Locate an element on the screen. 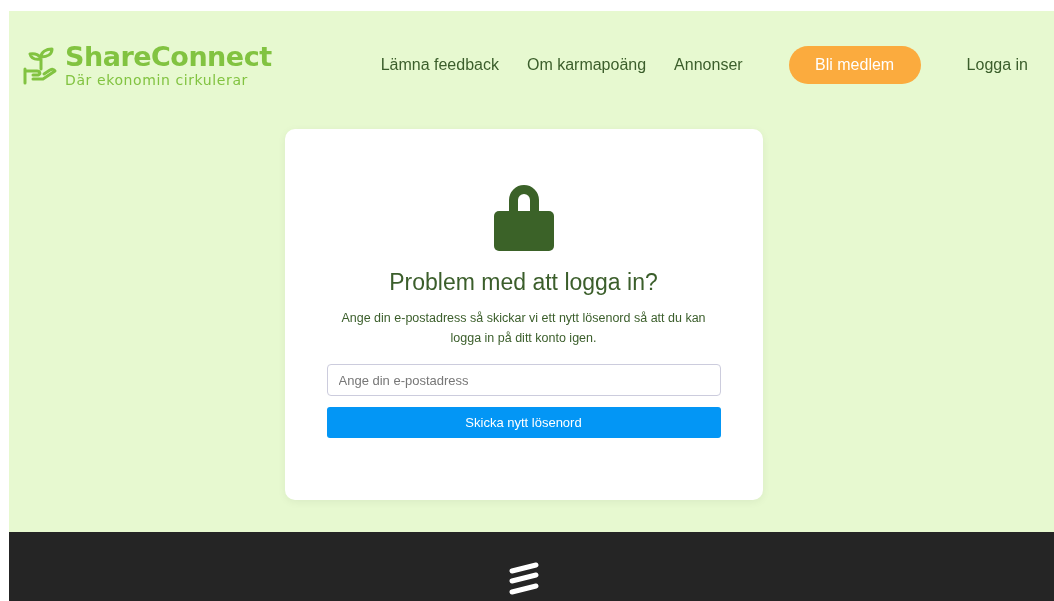 This screenshot has width=1054, height=601. instruction-text: Ange din e-postadress så skickar vi ett nytt lösenord så att du kan logga in på ditt konto igen. is located at coordinates (523, 328).